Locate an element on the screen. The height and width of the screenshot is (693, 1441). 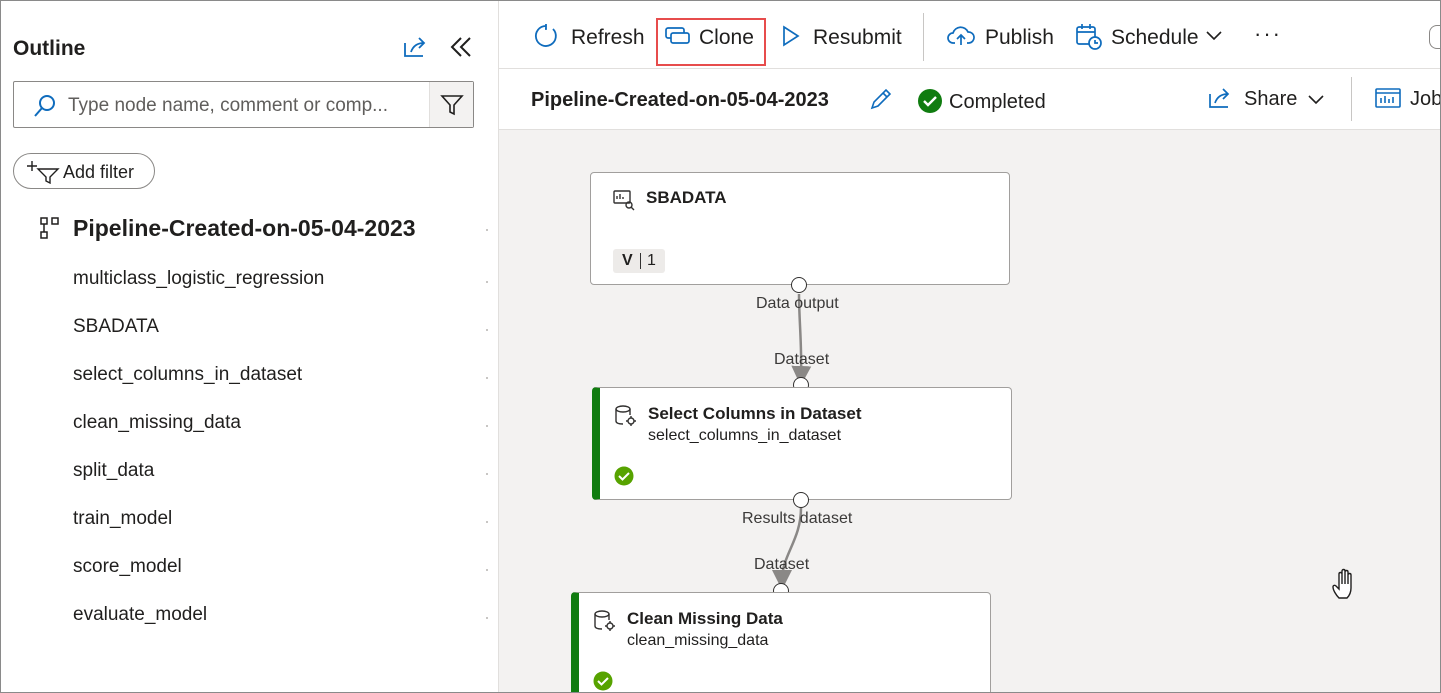
version-divider is located at coordinates (640, 261).